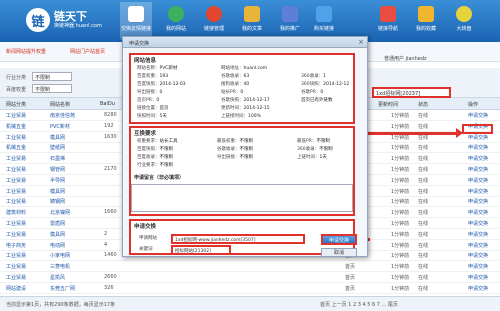 This screenshot has width=500, height=311. What do you see at coordinates (359, 304) in the screenshot?
I see `pagination-links: 首页 上一页 1 2 3 4 5 6 7 ... 尾页` at bounding box center [359, 304].